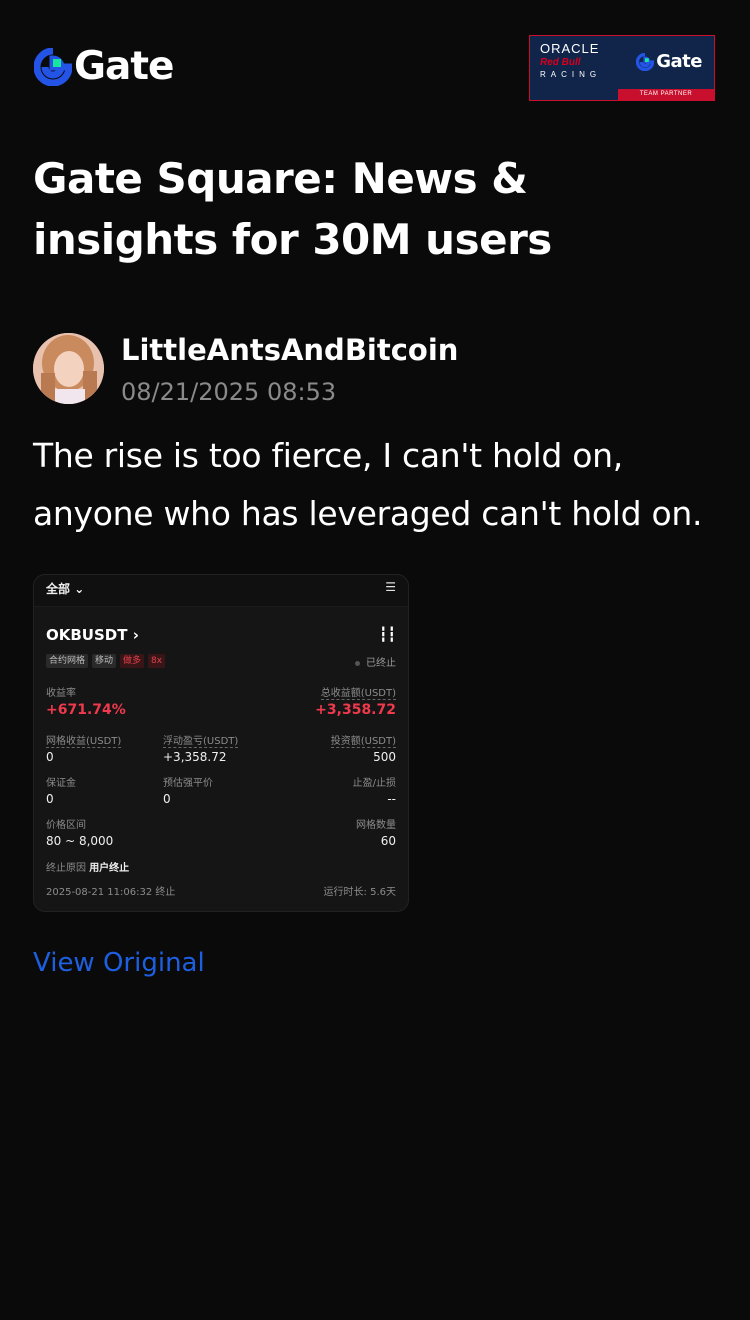 The width and height of the screenshot is (750, 1320). I want to click on partner-left: ORACLE Red Bull RACING, so click(579, 61).